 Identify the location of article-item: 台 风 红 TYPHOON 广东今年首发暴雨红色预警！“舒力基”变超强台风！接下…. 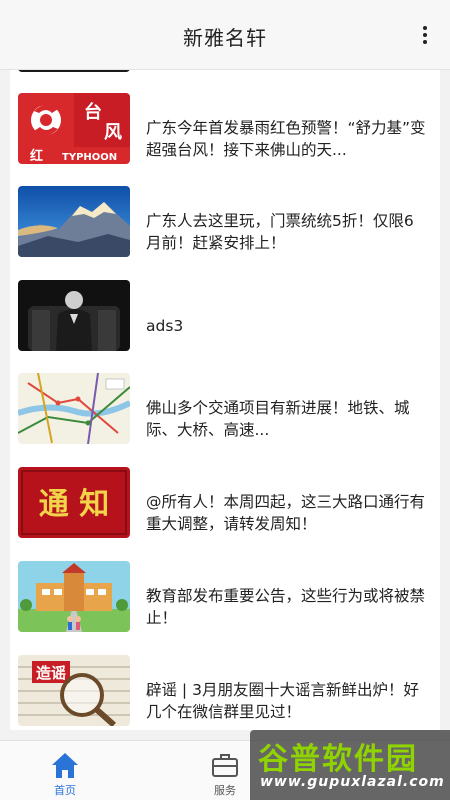
(225, 122).